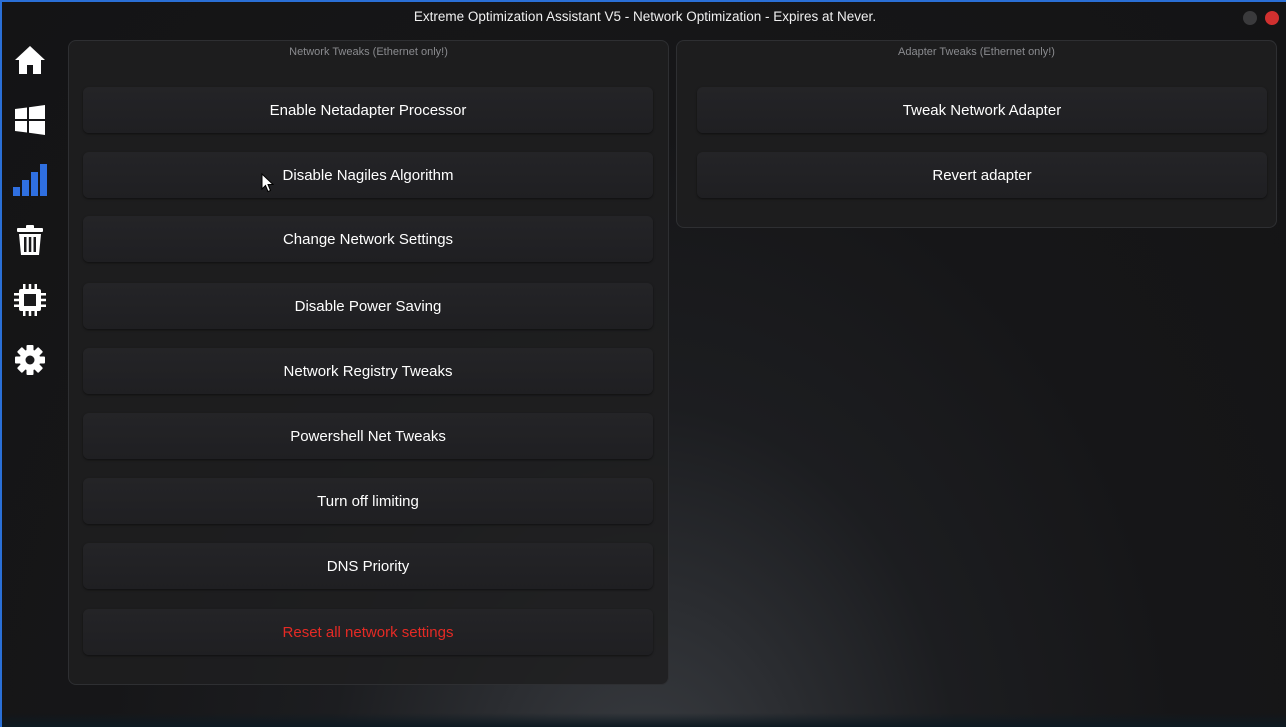 This screenshot has width=1286, height=727. Describe the element at coordinates (368, 306) in the screenshot. I see `disable-power-saving-button: Disable Power Saving` at that location.